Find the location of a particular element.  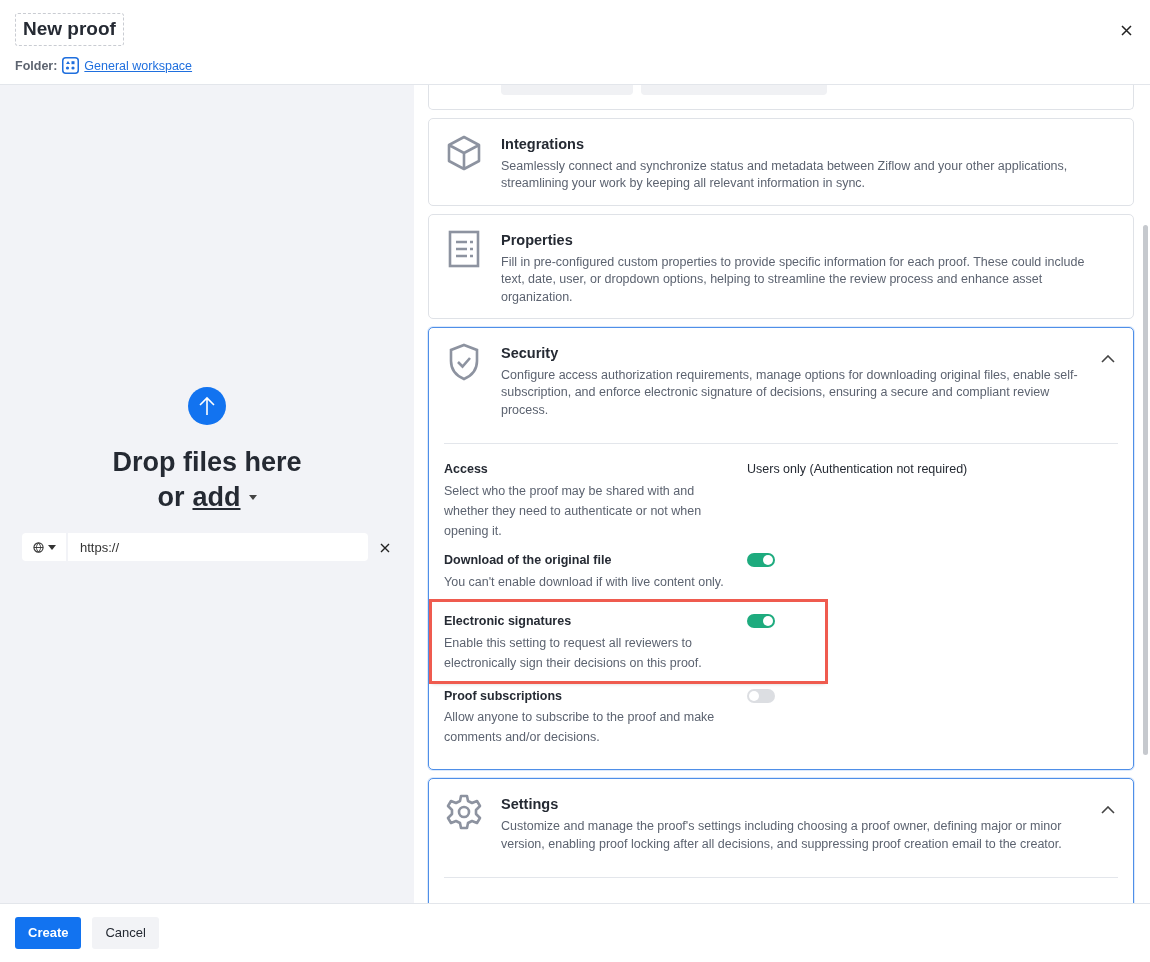

section-description: Configure access authorization requirements, manage options for downloading original files, enable self-subscription, and enforce electronic signature of decisions, ensuring a secure and compliant review process. is located at coordinates (790, 392).